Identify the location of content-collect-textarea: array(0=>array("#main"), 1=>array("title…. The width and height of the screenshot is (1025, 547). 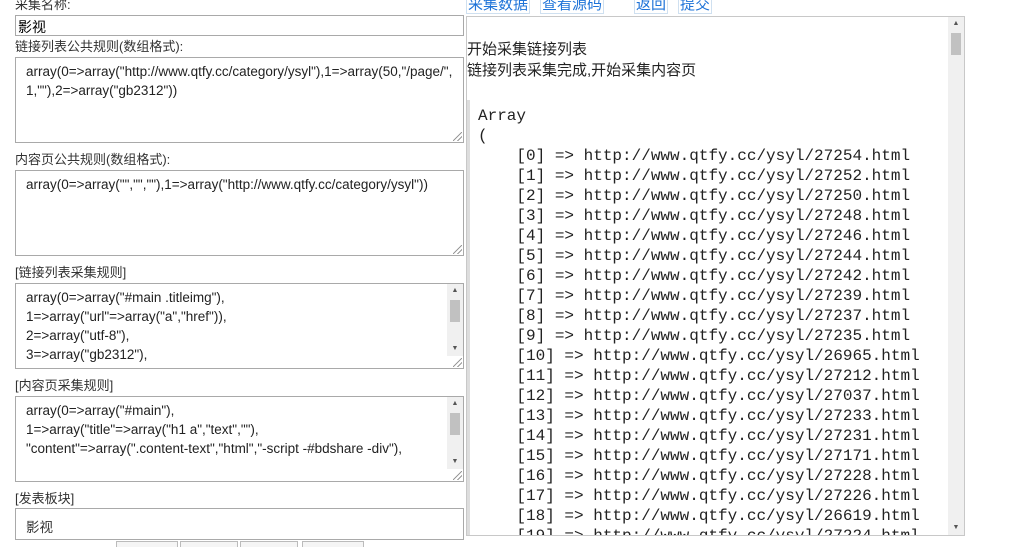
(239, 439).